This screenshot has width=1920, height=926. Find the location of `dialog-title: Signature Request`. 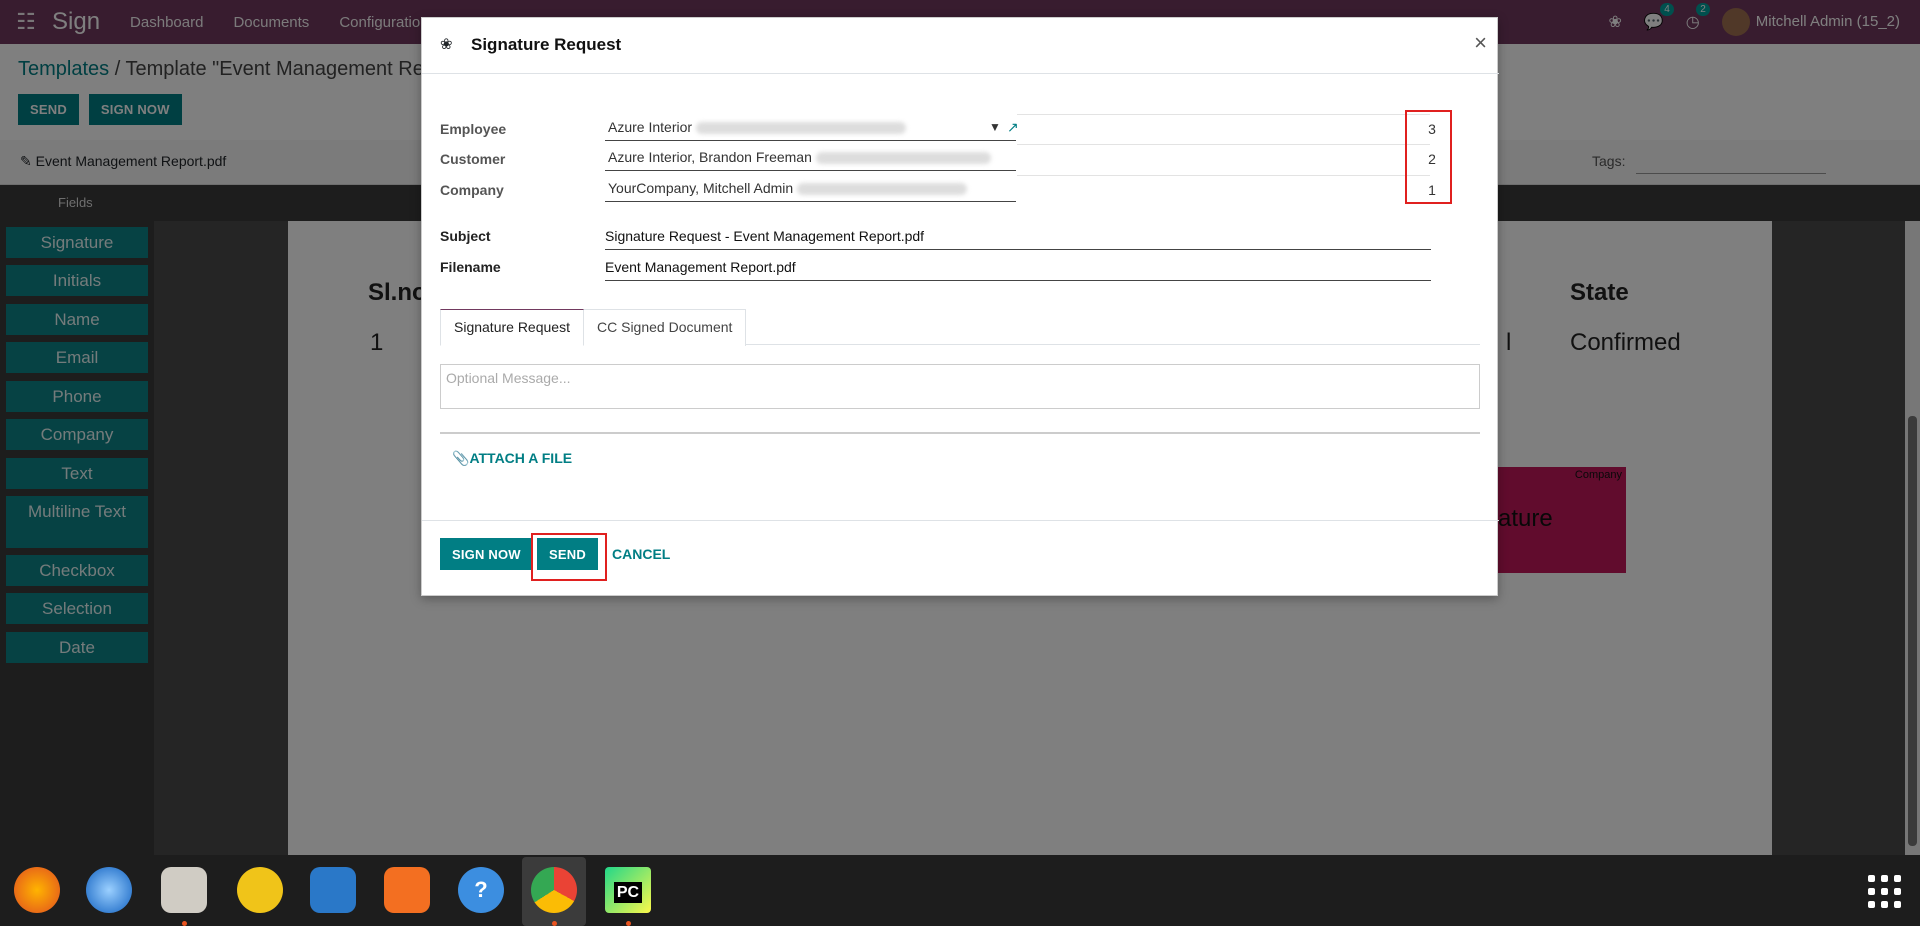

dialog-title: Signature Request is located at coordinates (546, 44).